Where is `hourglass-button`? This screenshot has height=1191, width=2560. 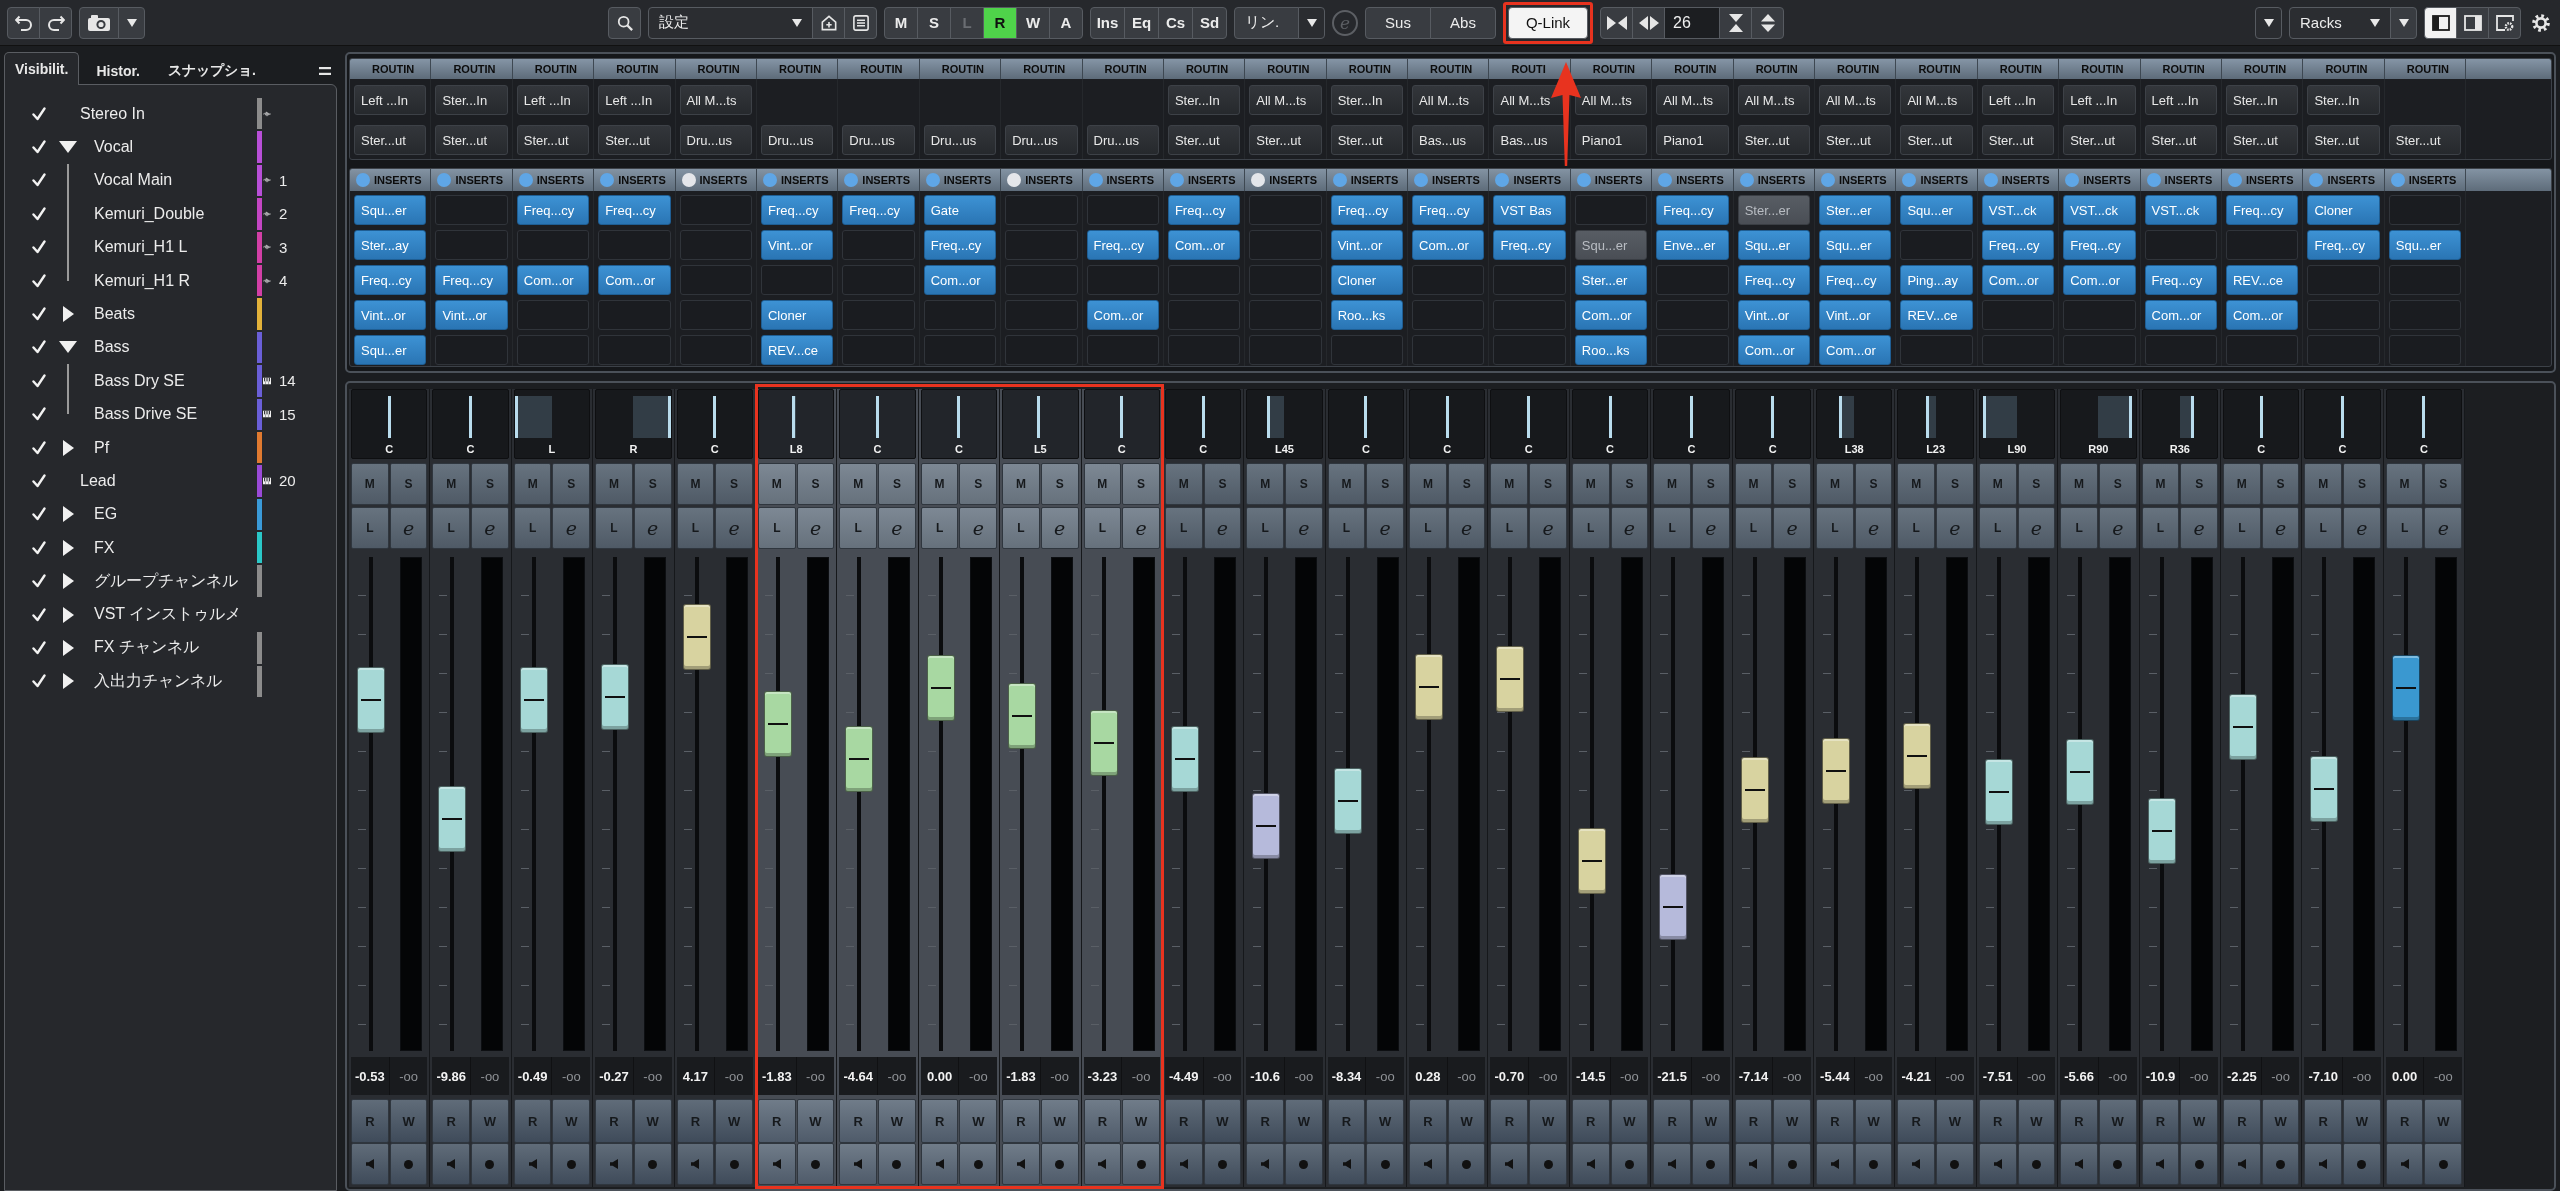
hourglass-button is located at coordinates (1735, 22).